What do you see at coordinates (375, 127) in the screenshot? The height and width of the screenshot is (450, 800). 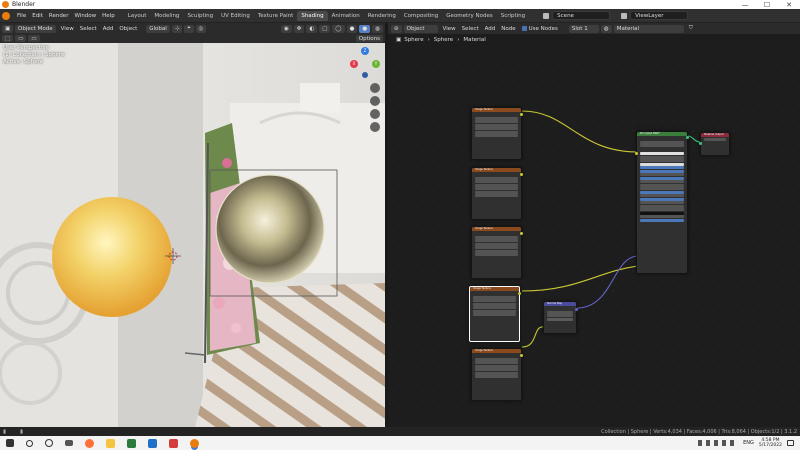 I see `ortho-toggle-icon` at bounding box center [375, 127].